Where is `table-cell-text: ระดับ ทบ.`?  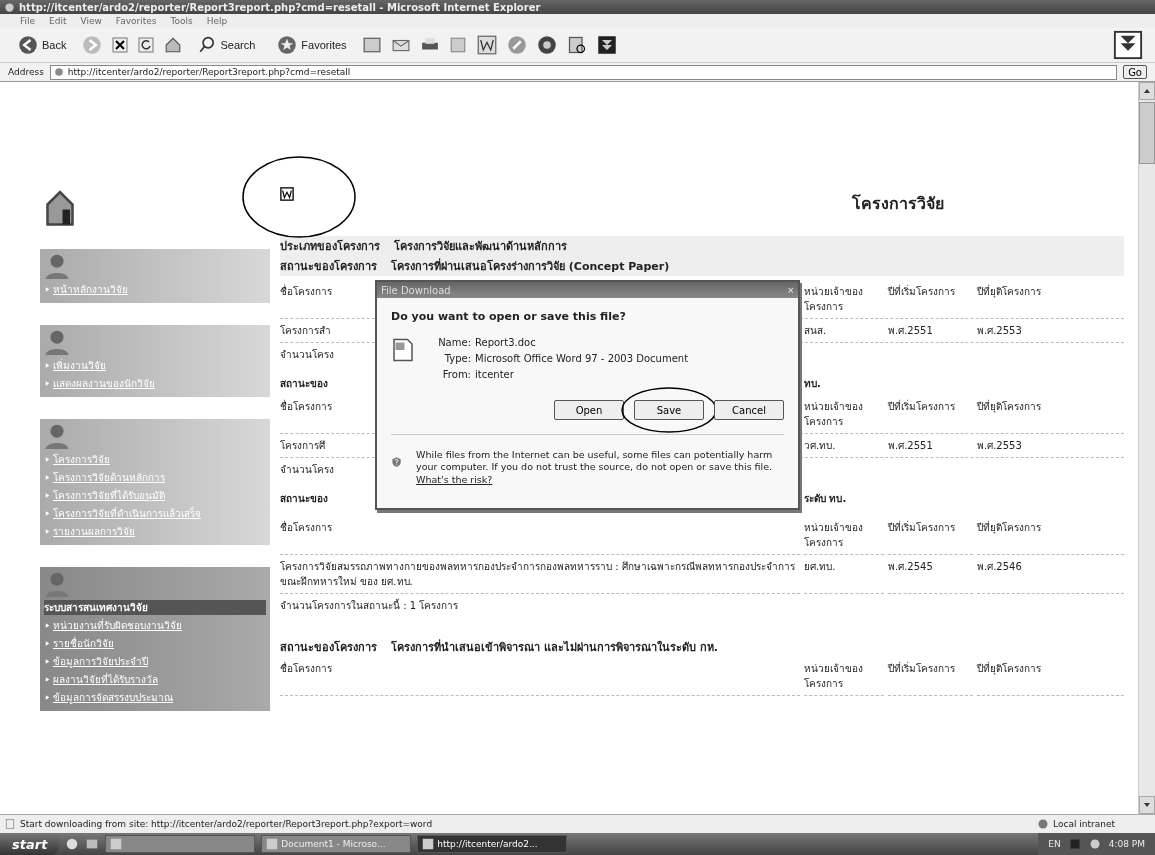 table-cell-text: ระดับ ทบ. is located at coordinates (826, 499).